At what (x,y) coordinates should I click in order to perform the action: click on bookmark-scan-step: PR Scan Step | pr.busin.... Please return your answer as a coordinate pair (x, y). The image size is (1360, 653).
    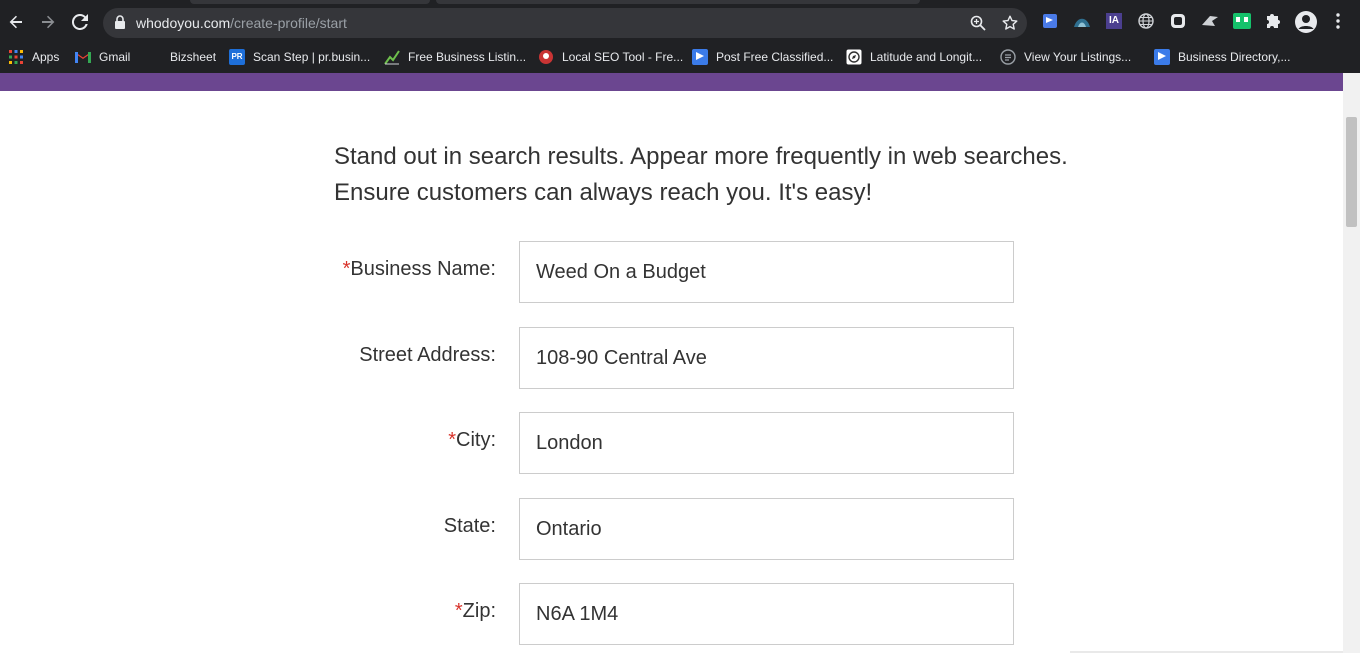
    Looking at the image, I should click on (299, 57).